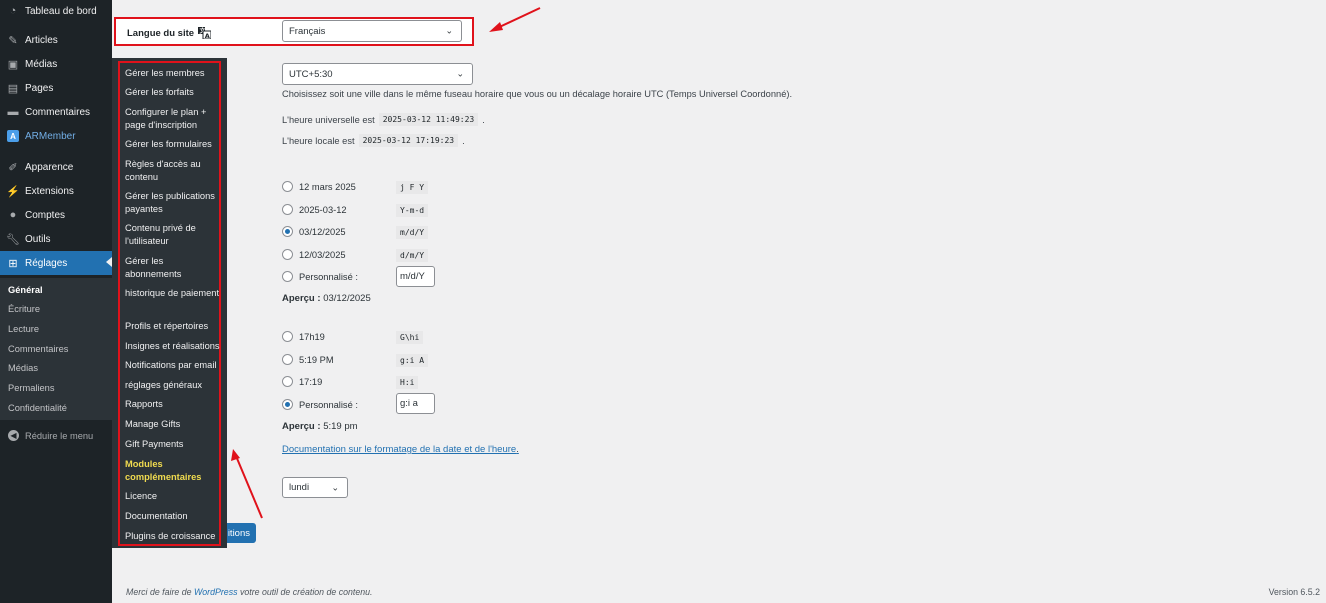  I want to click on time-format-custom-input: g:i a, so click(415, 403).